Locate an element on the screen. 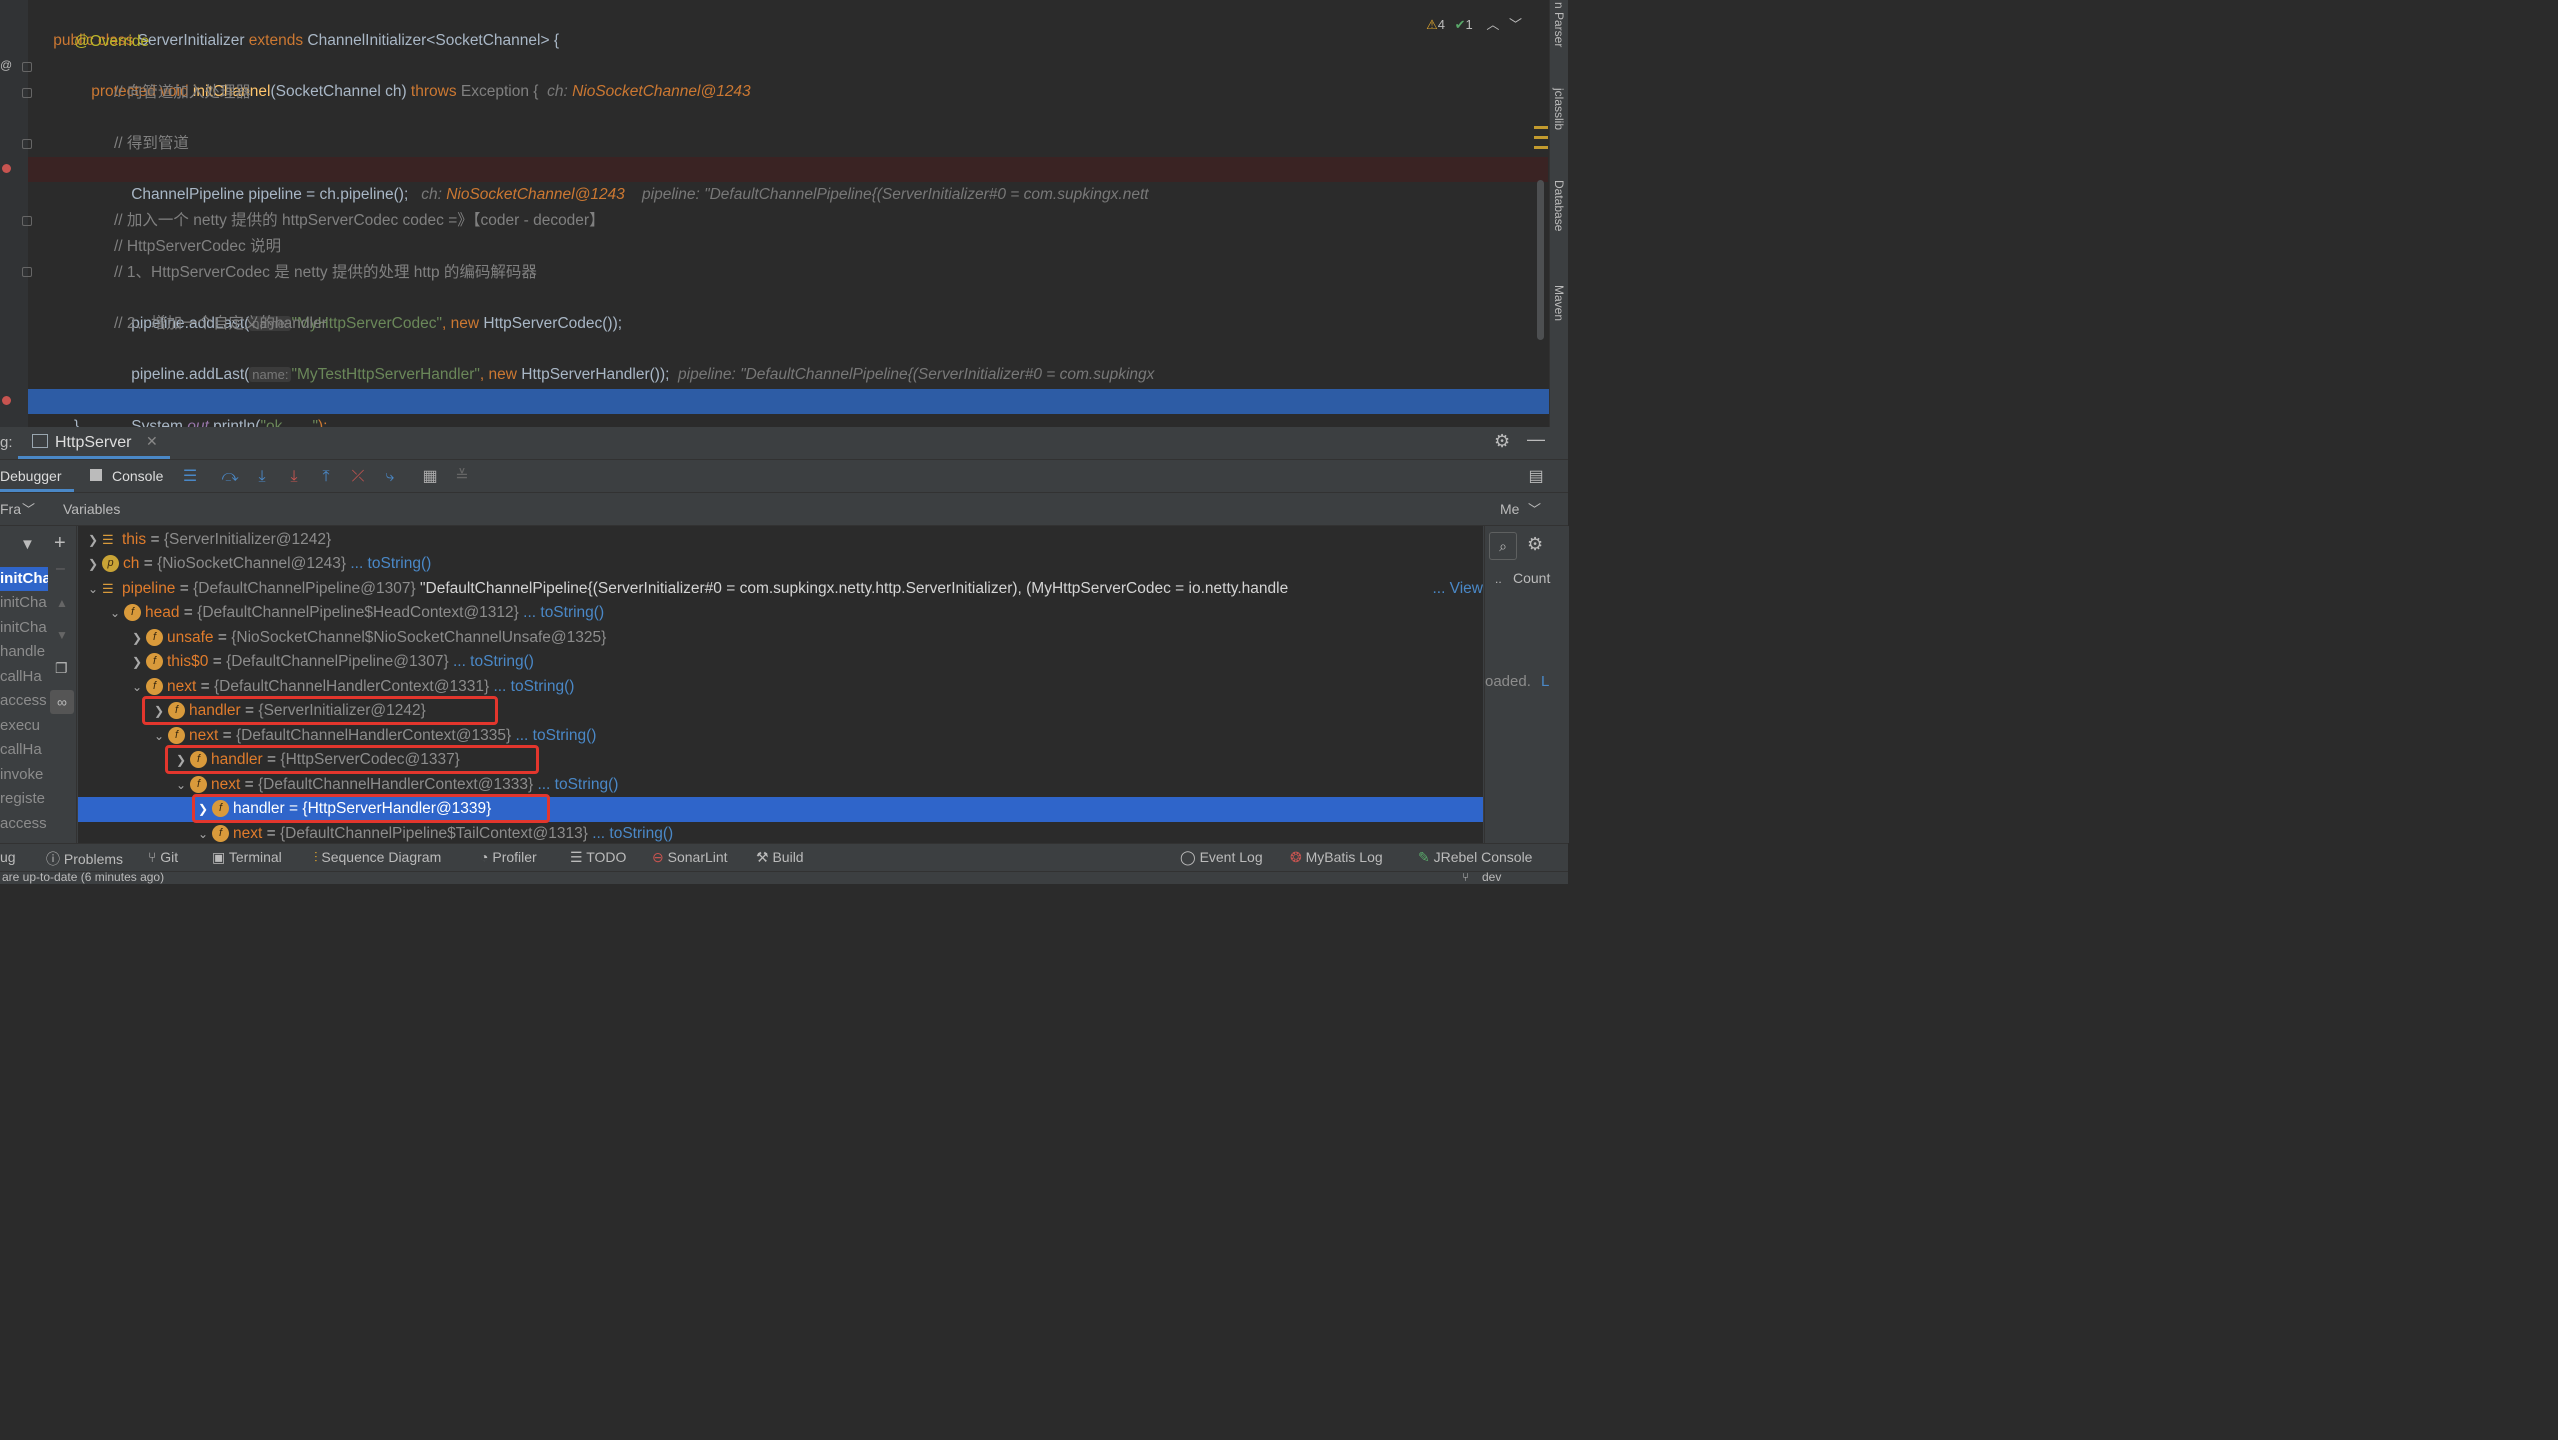 This screenshot has width=2558, height=1440. copy-icon: ❐ is located at coordinates (61, 668).